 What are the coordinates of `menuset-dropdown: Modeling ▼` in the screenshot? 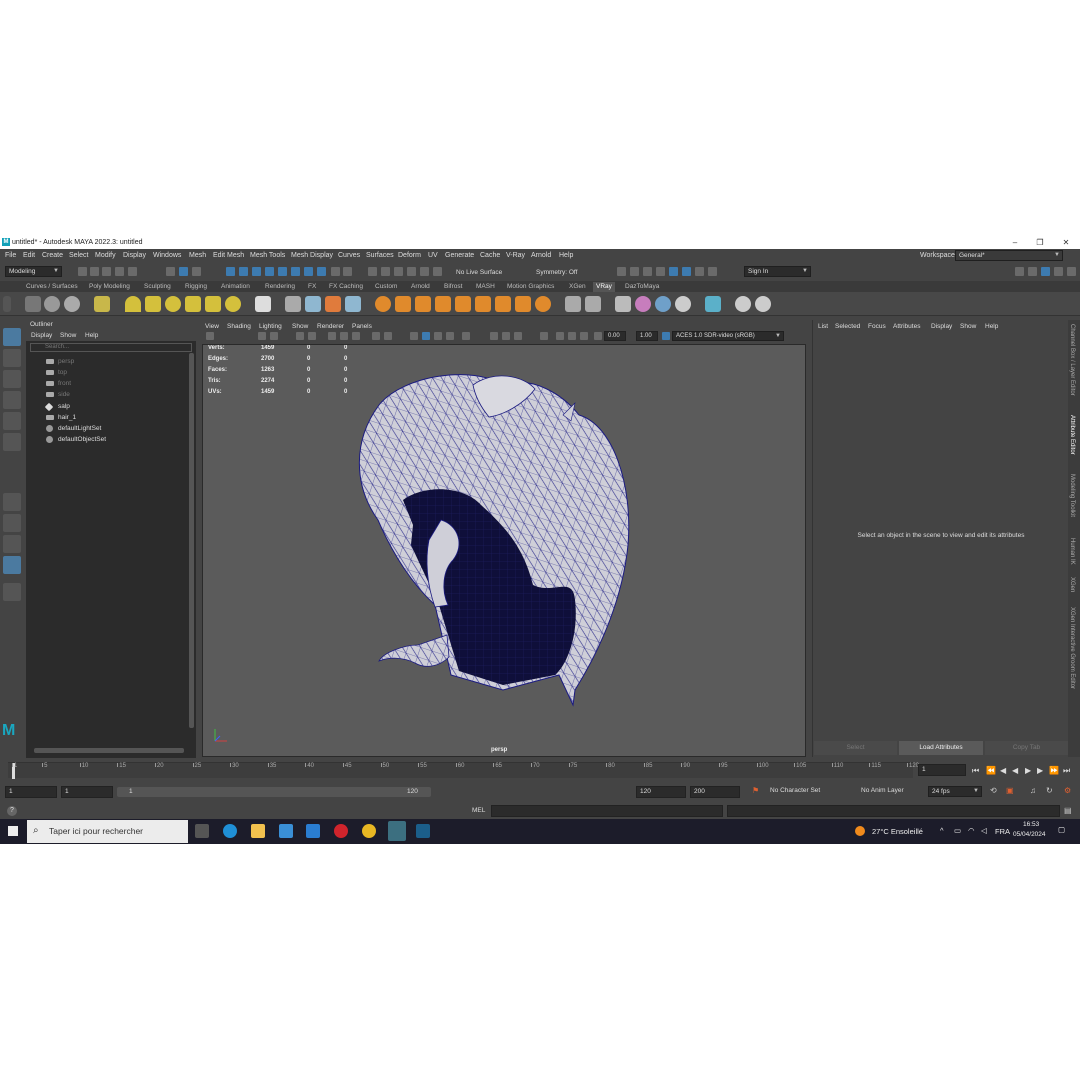 It's located at (33, 271).